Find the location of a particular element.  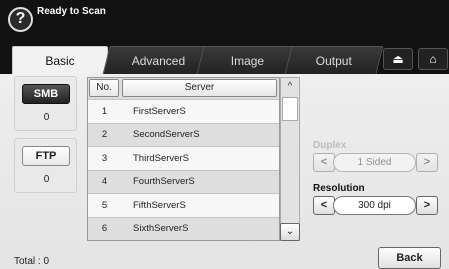

resolution-value: 300 dpi is located at coordinates (374, 205).